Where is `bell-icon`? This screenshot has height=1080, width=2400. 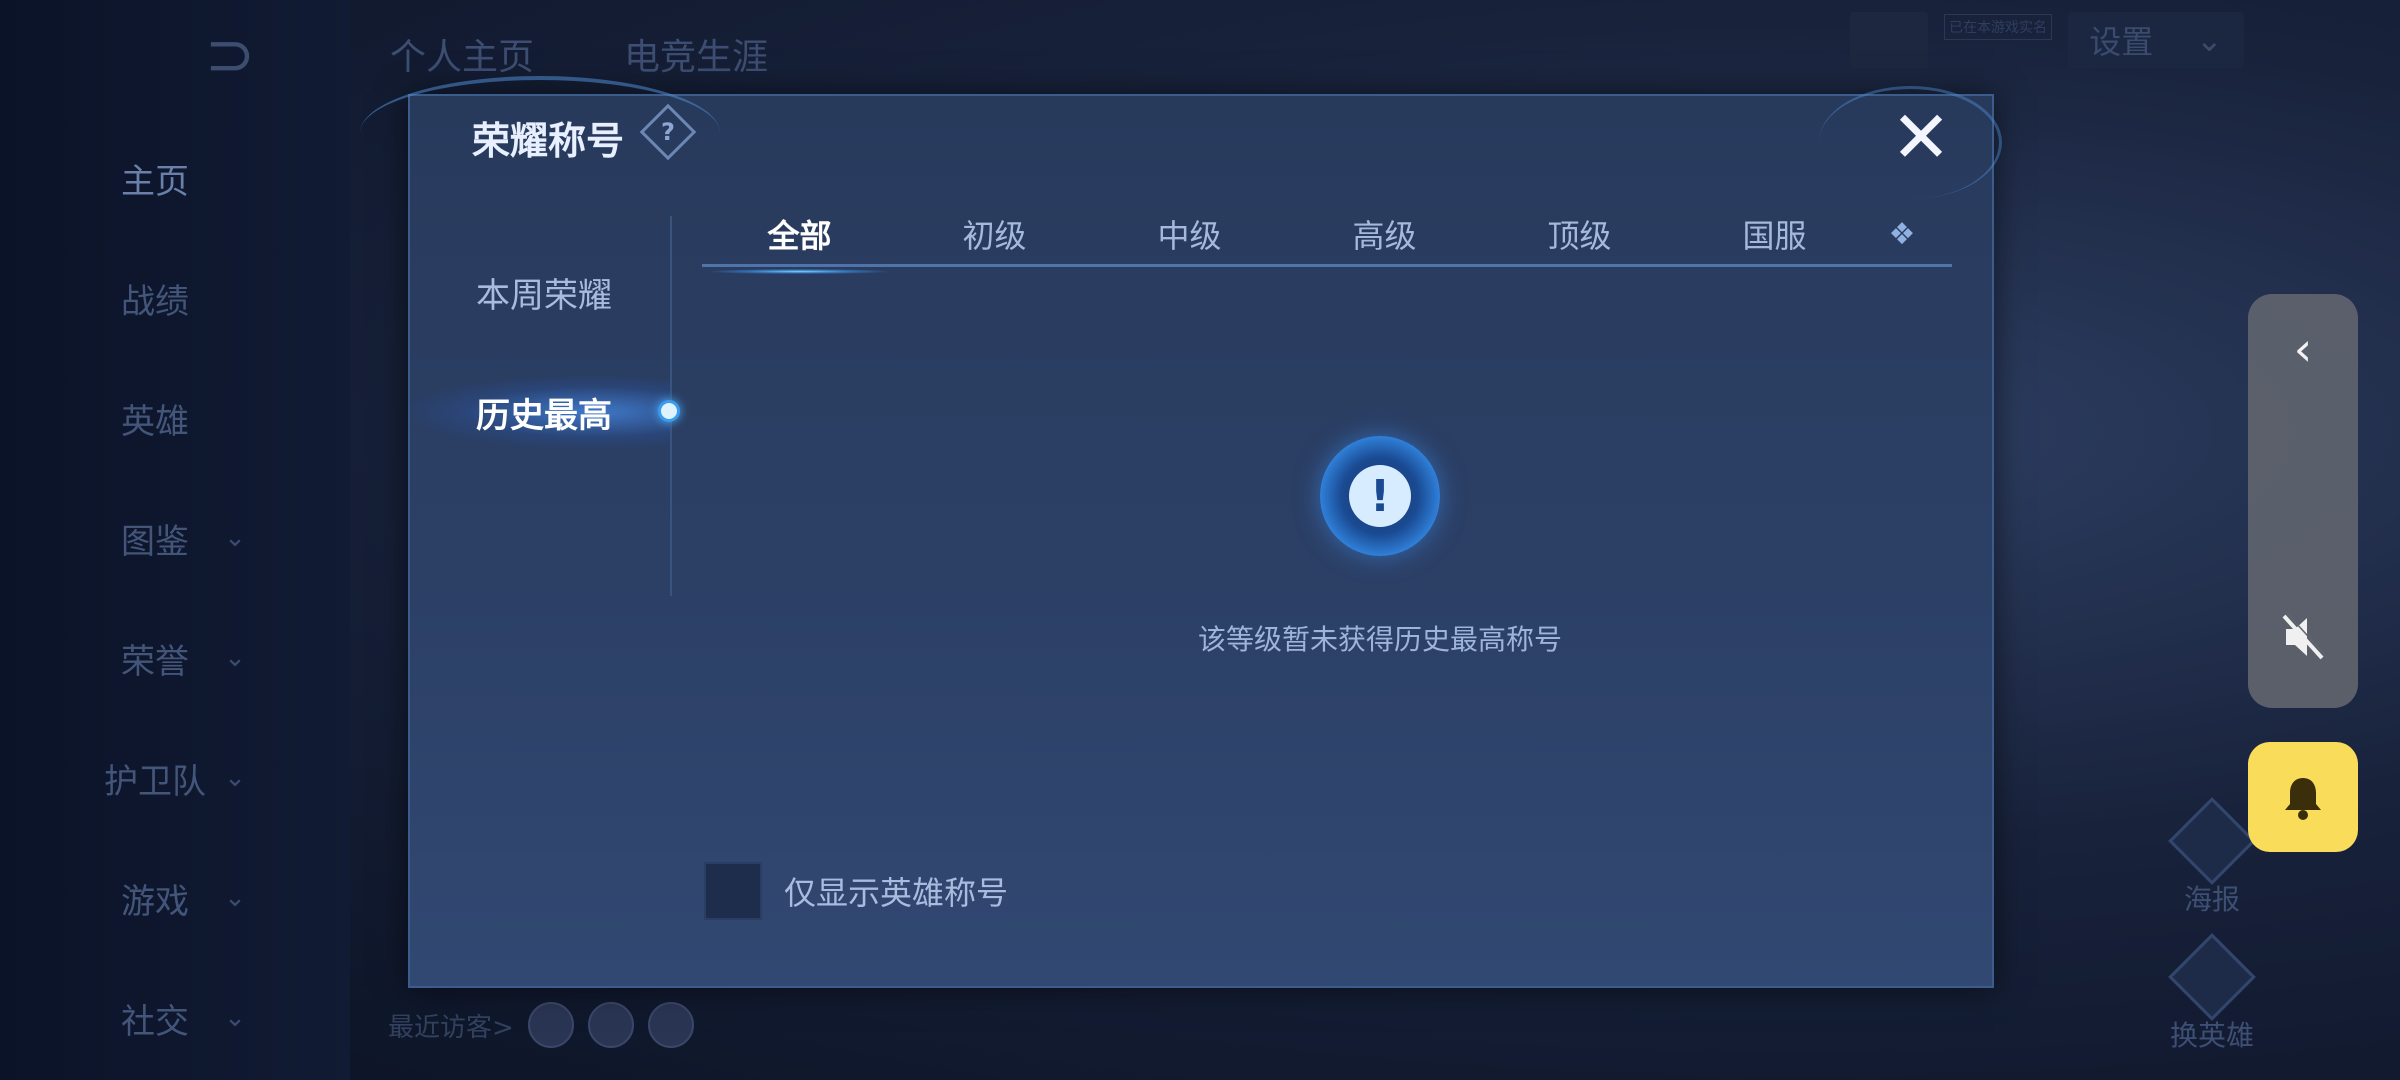
bell-icon is located at coordinates (2303, 799).